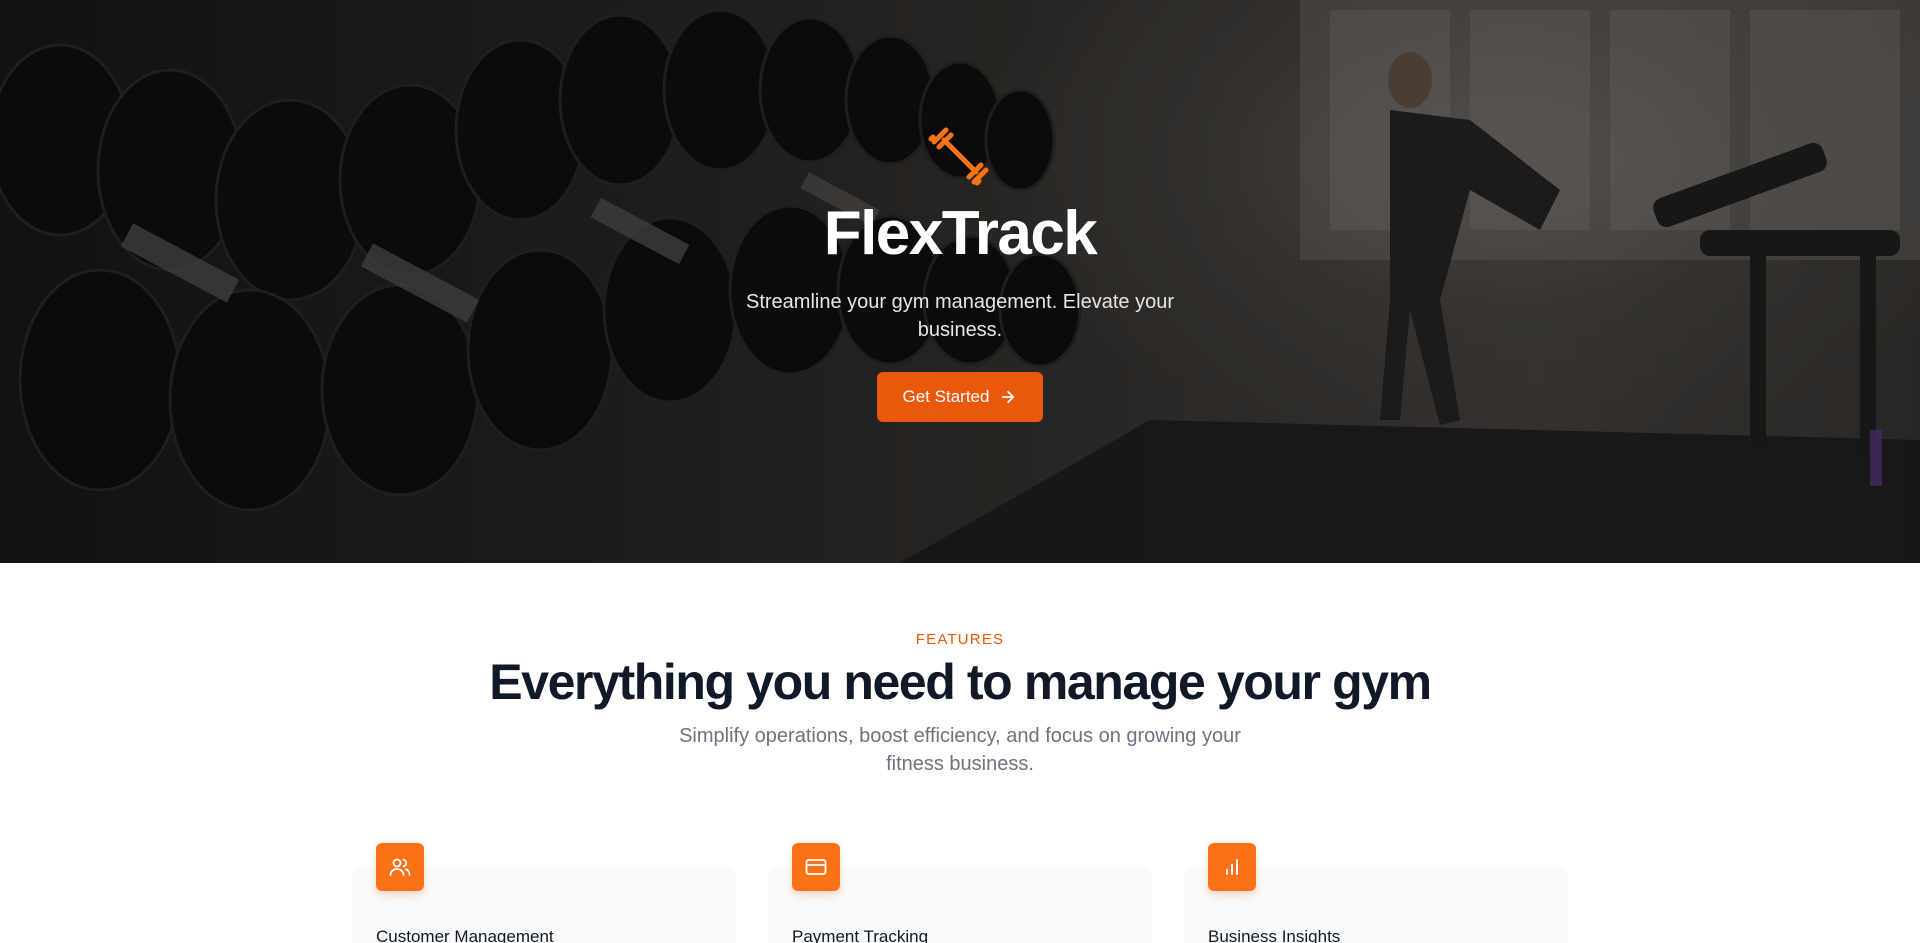 The width and height of the screenshot is (1920, 943). I want to click on credit-card-icon, so click(816, 867).